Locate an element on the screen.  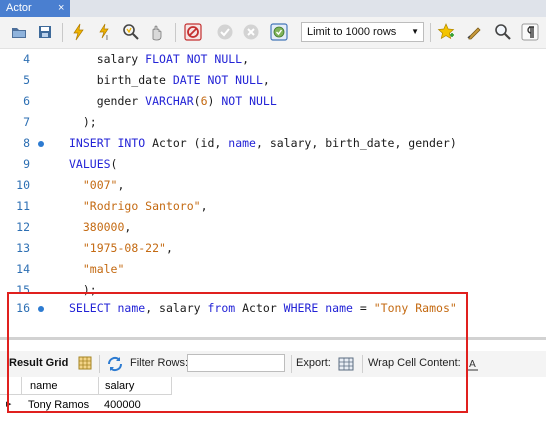
explain-icon is located at coordinates (131, 32).